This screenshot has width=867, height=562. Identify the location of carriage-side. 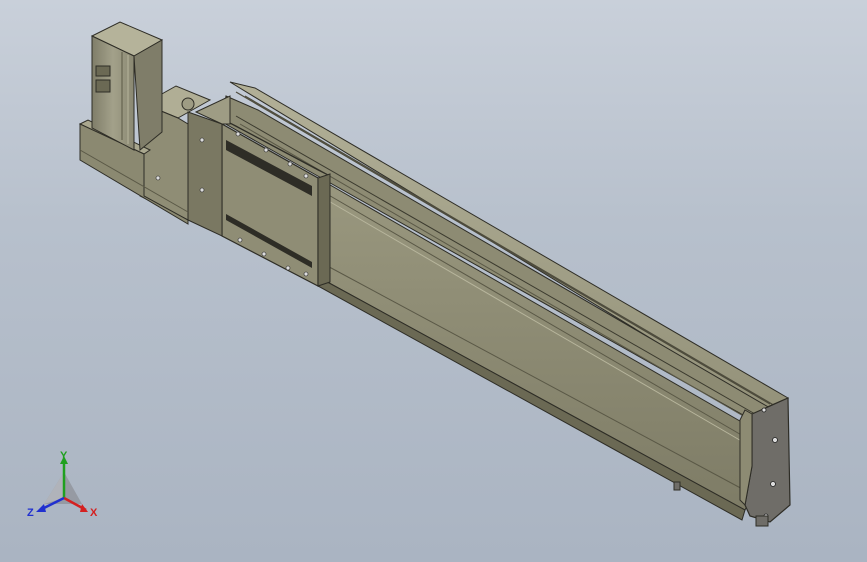
(324, 230).